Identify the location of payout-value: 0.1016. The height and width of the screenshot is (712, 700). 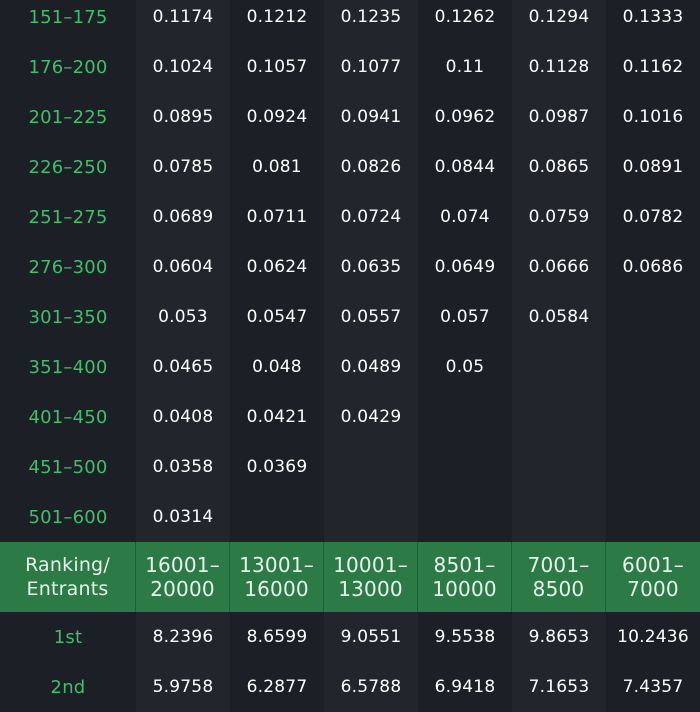
(653, 117).